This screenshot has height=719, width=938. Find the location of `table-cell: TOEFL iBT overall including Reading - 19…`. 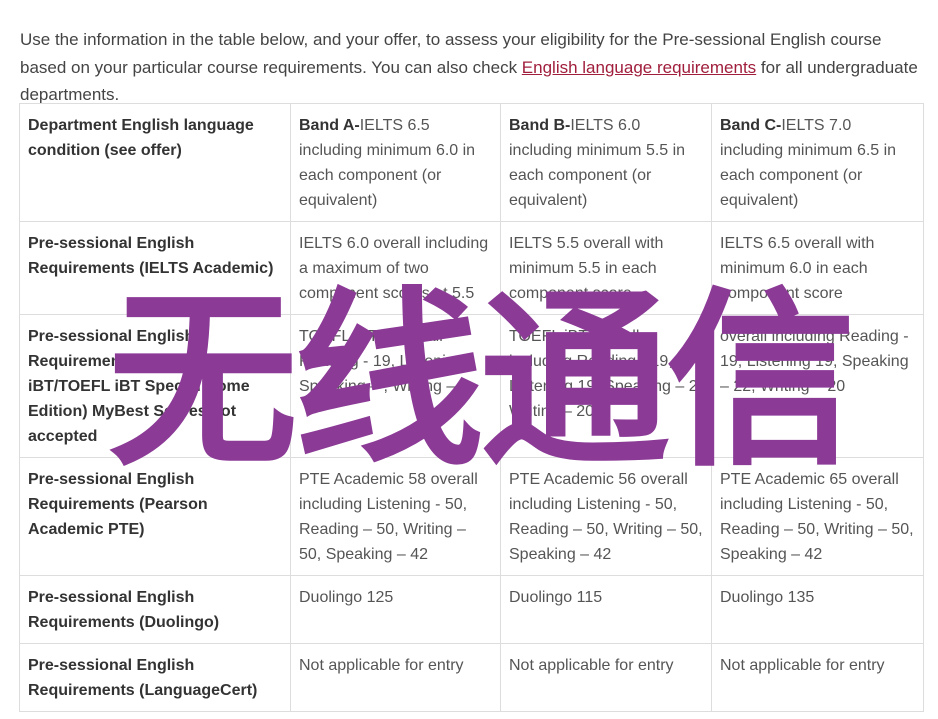

table-cell: TOEFL iBT overall including Reading - 19… is located at coordinates (606, 386).